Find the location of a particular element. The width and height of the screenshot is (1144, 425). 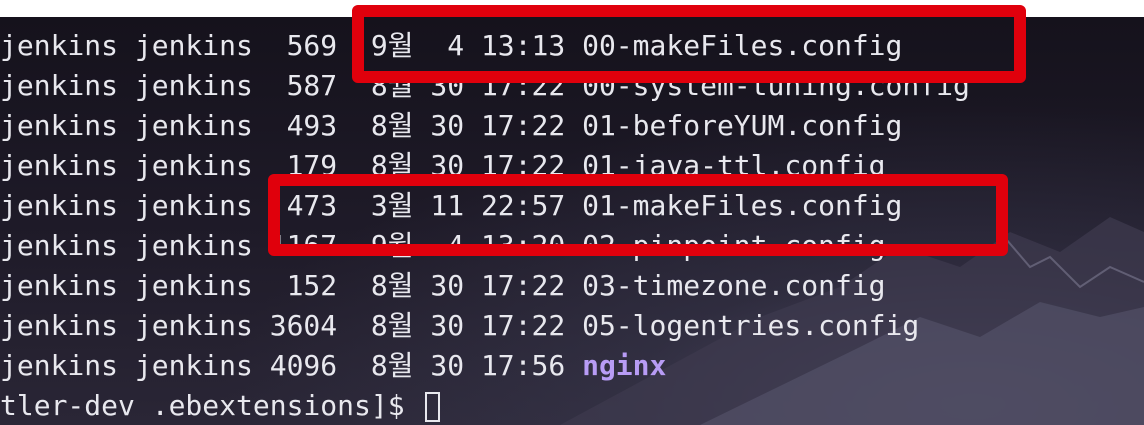

row-filename: 01-beforeYUM.config is located at coordinates (742, 125).